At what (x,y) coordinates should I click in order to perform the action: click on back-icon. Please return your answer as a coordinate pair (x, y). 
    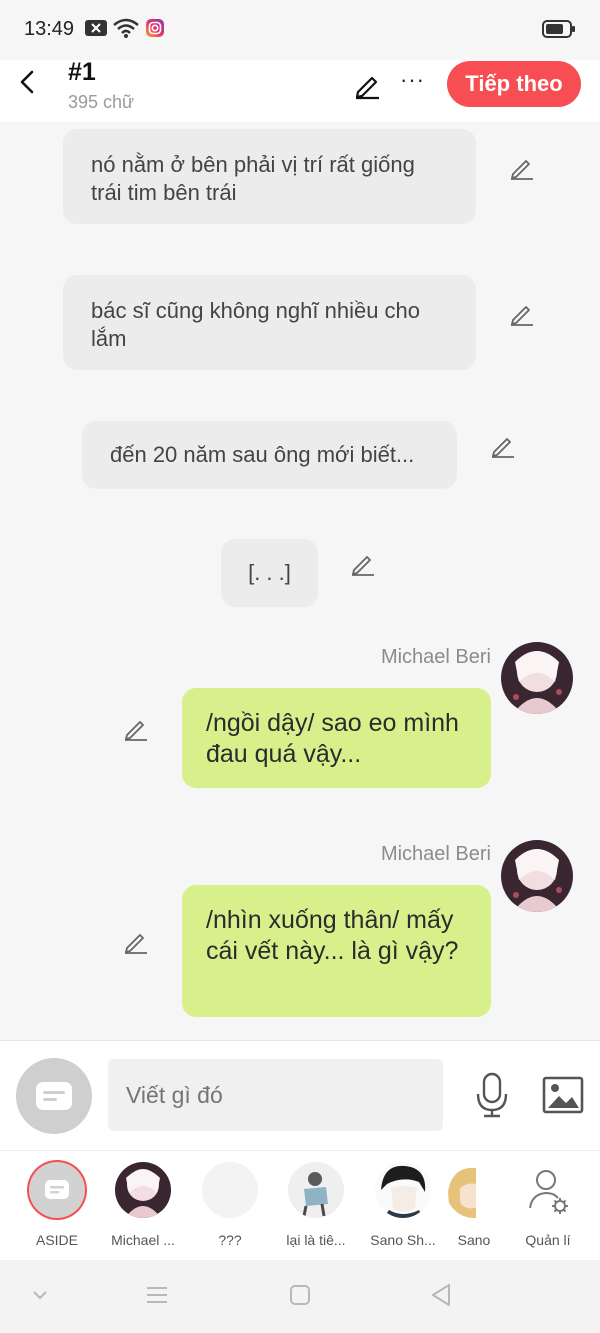
    Looking at the image, I should click on (28, 82).